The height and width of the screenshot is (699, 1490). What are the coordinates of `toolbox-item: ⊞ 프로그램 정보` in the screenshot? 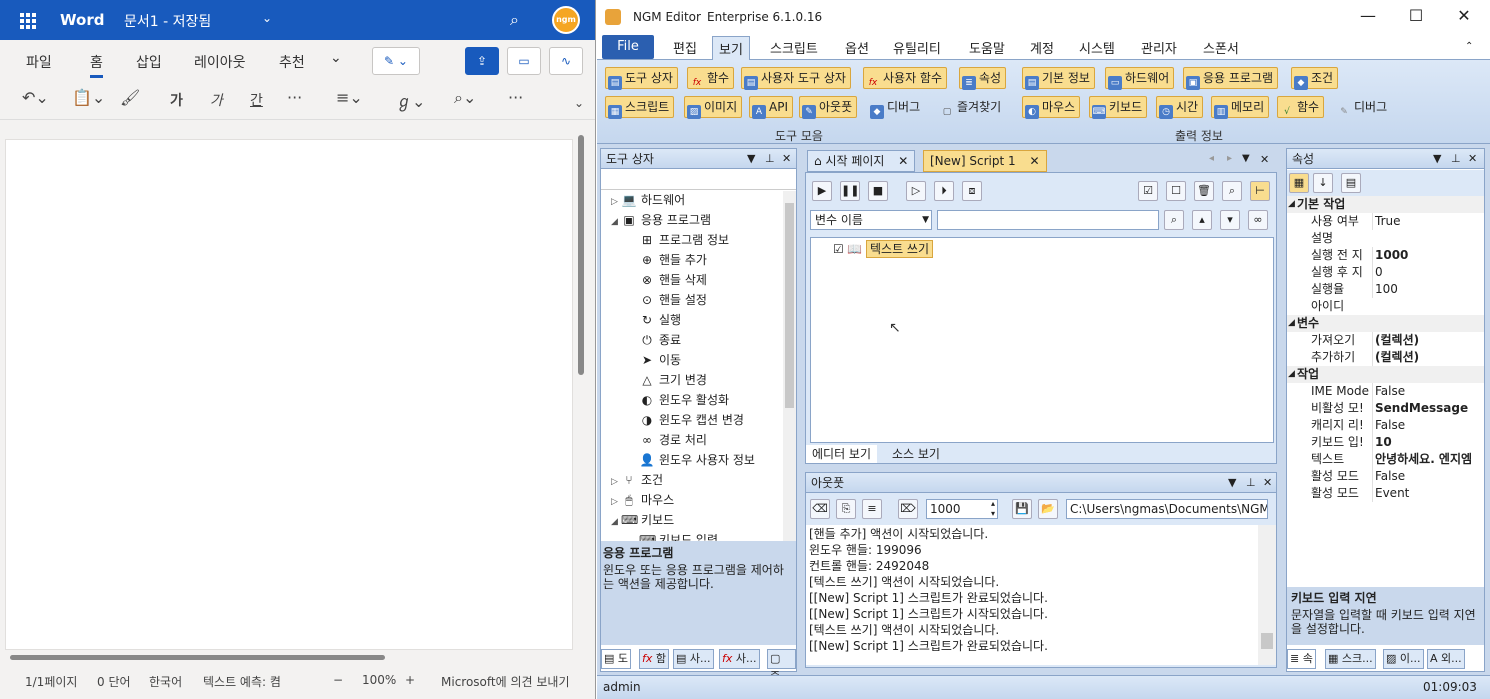 It's located at (684, 239).